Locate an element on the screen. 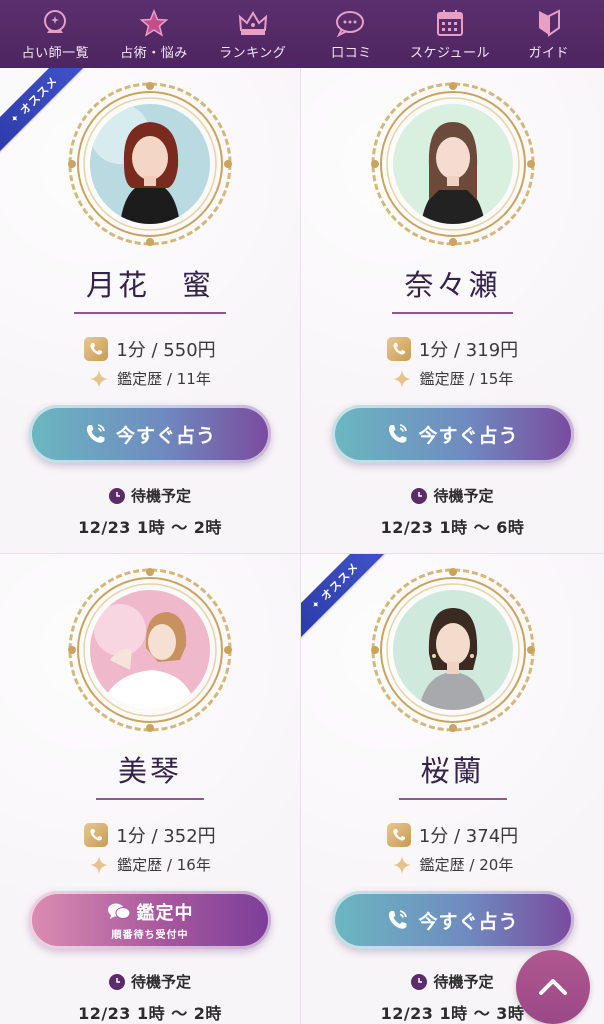 The image size is (604, 1024). nav-label: 口コミ is located at coordinates (351, 53).